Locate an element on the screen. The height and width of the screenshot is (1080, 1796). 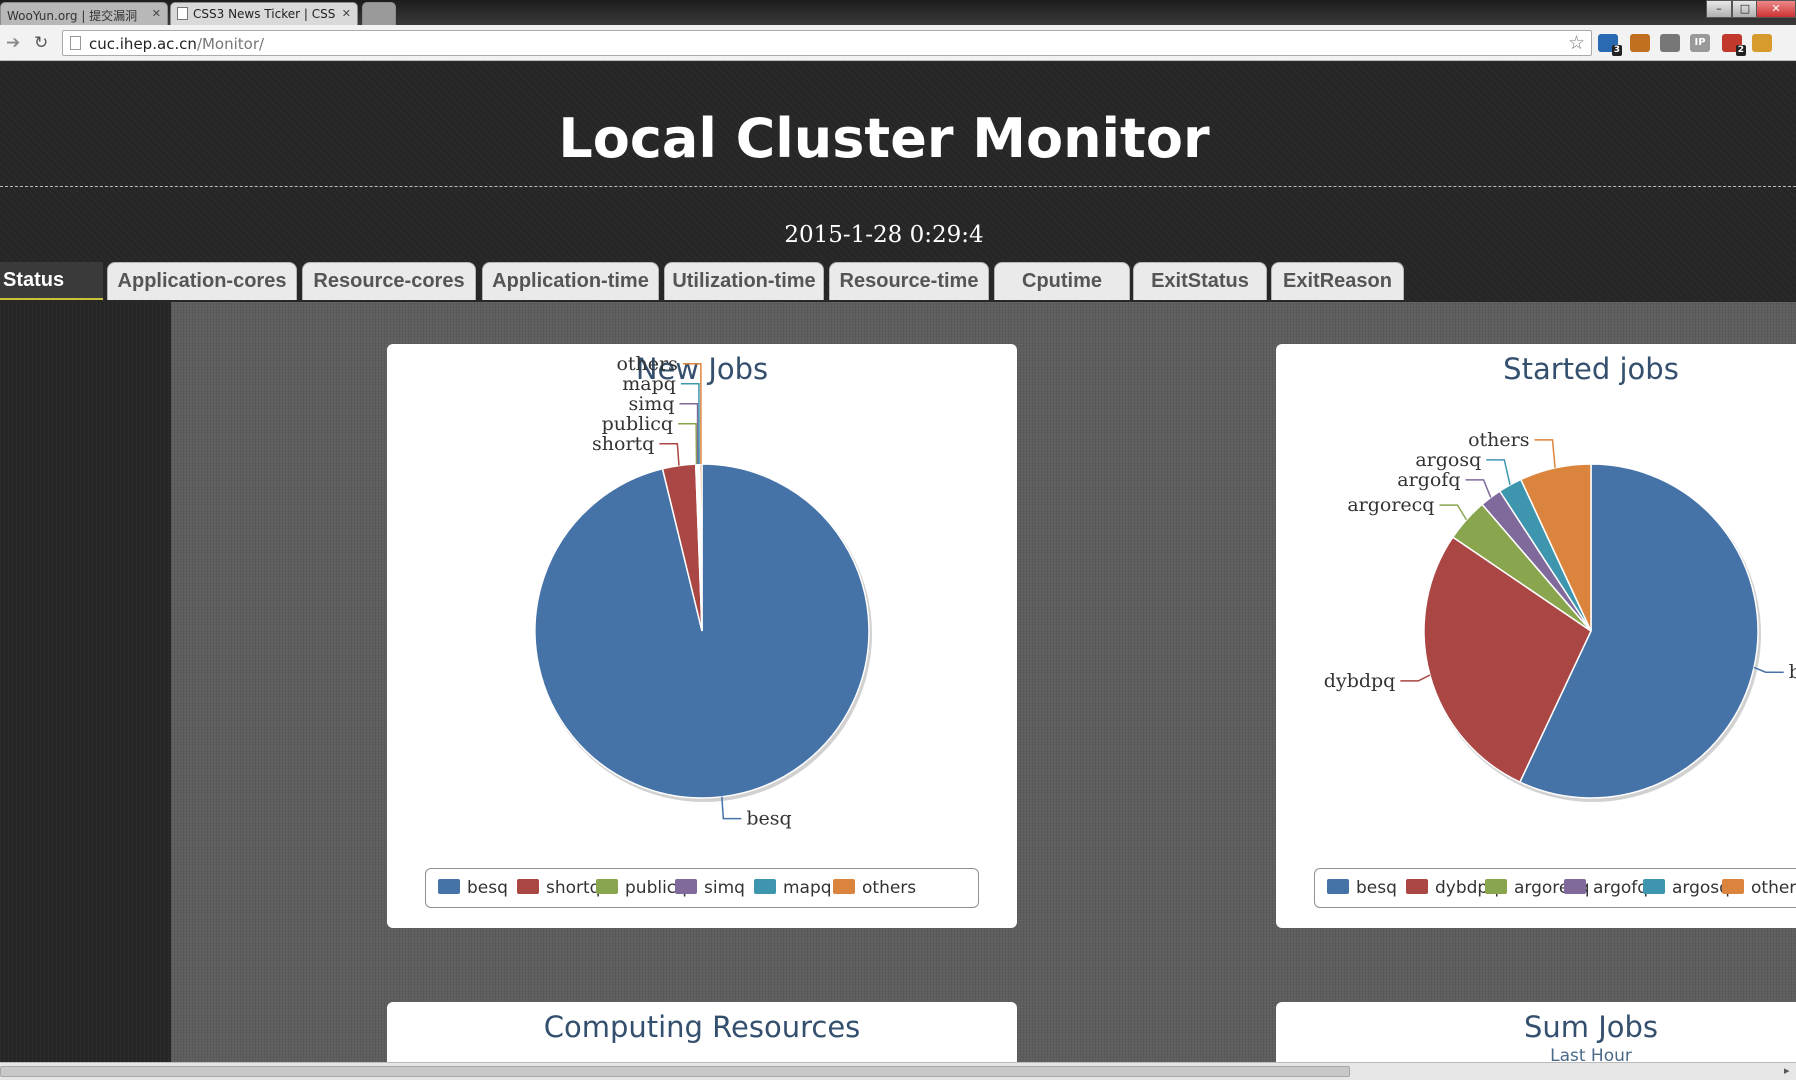
pie-connector-besq is located at coordinates (1768, 669).